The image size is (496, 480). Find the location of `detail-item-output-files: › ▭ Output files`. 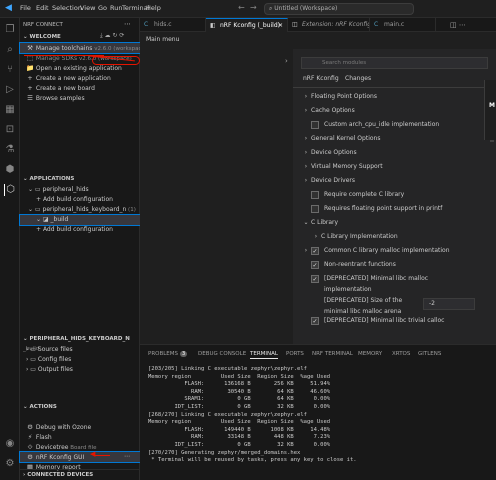

detail-item-output-files: › ▭ Output files is located at coordinates (80, 370).